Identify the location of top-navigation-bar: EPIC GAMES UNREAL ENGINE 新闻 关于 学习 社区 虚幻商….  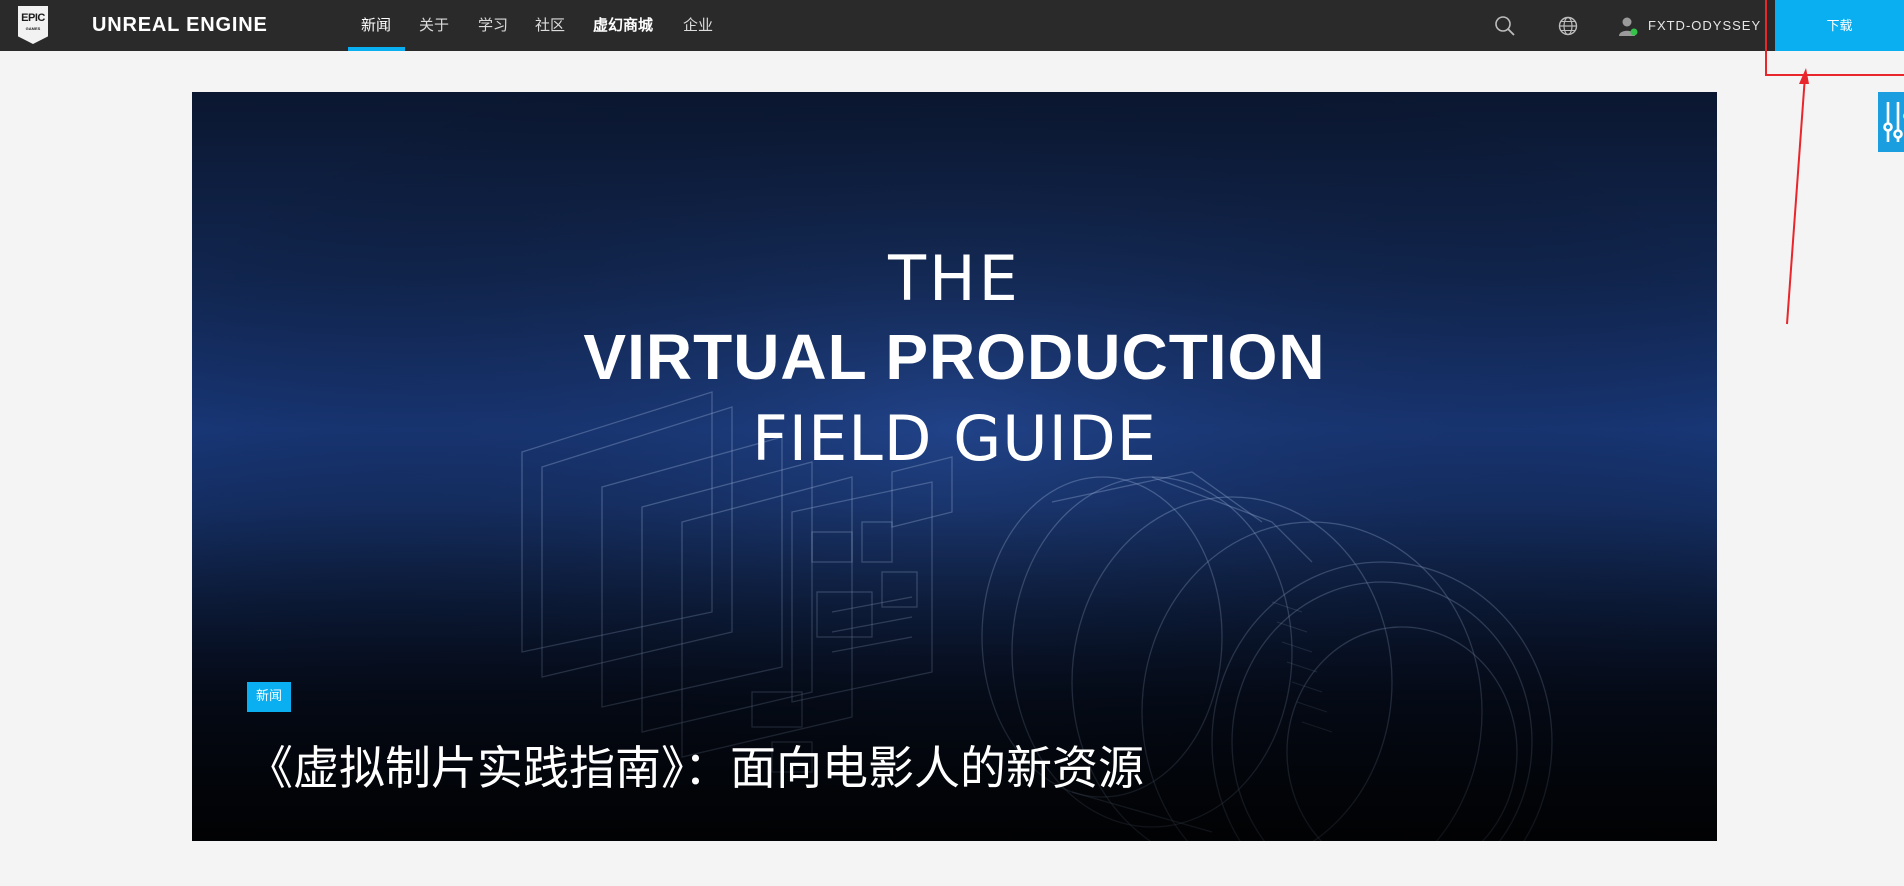
(952, 25).